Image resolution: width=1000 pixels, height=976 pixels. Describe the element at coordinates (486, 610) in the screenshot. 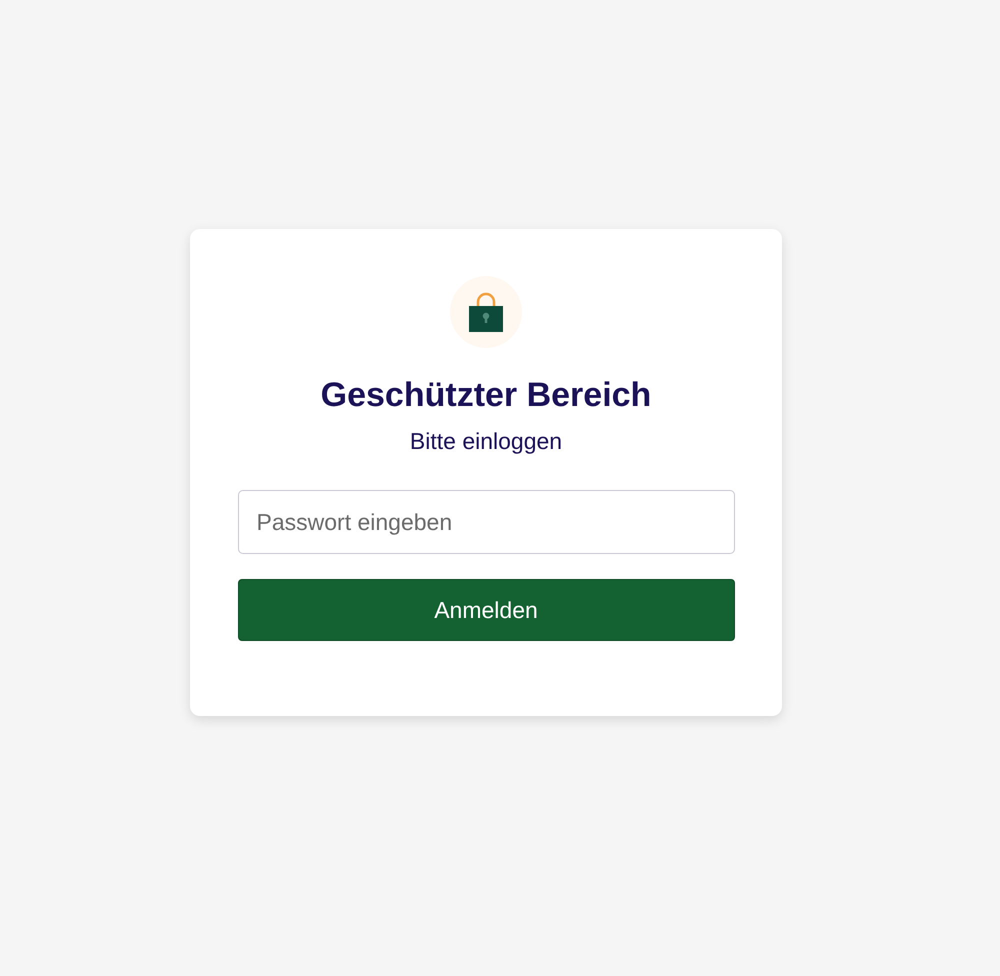

I see `login-button: Anmelden` at that location.